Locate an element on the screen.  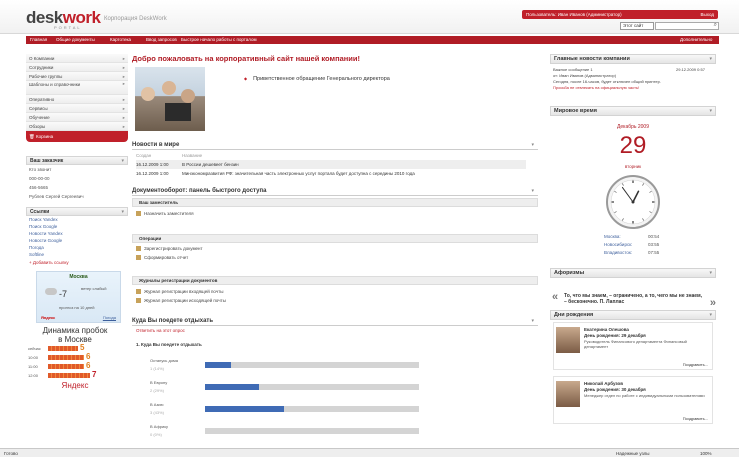
sidebar-item: Обучение ▸ is located at coordinates (77, 117).